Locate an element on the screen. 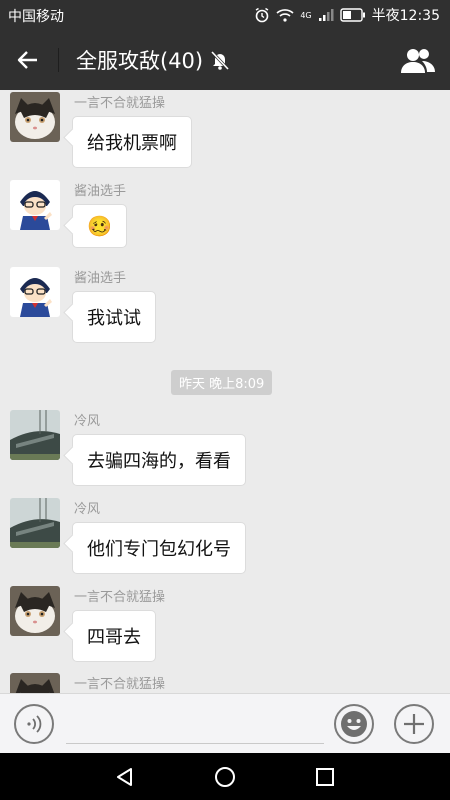 The width and height of the screenshot is (450, 800). network-type: 4G is located at coordinates (306, 15).